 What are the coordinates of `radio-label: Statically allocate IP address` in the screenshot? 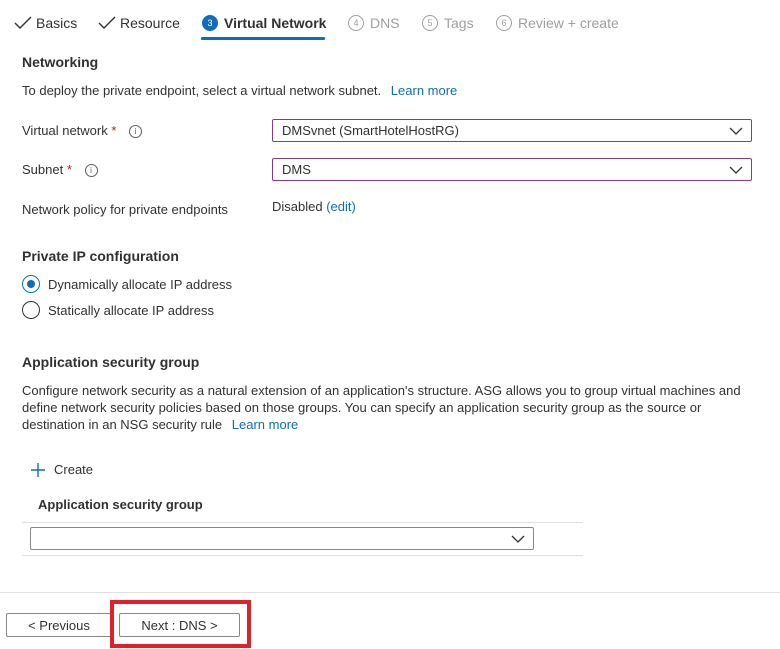 It's located at (131, 310).